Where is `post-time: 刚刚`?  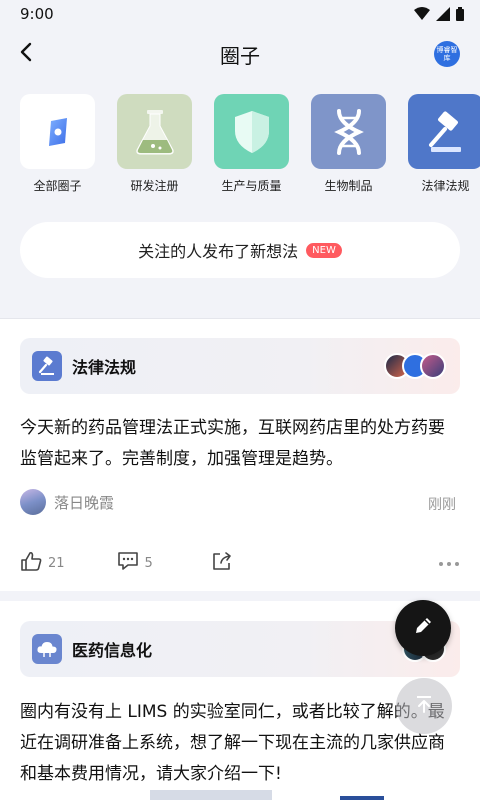
post-time: 刚刚 is located at coordinates (442, 505).